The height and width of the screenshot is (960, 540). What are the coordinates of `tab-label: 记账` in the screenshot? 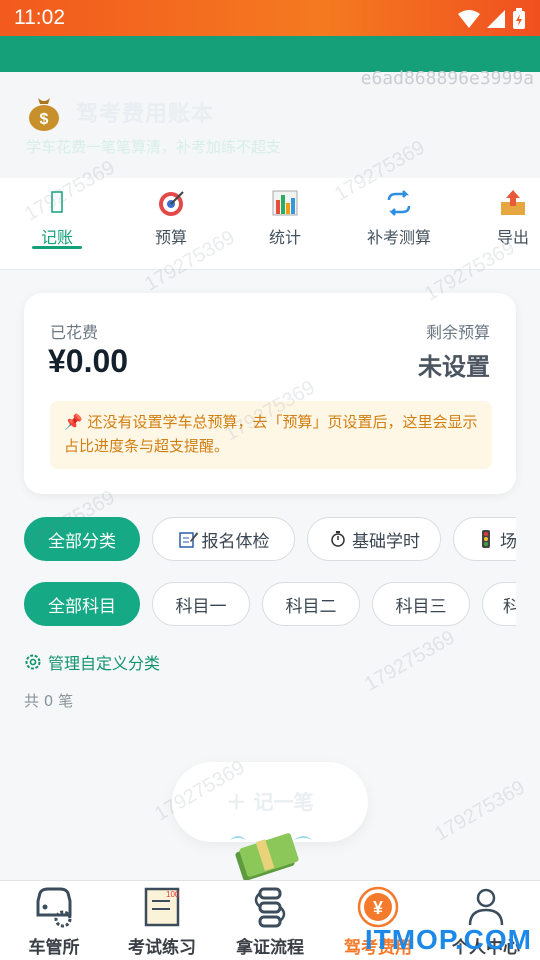 It's located at (56, 237).